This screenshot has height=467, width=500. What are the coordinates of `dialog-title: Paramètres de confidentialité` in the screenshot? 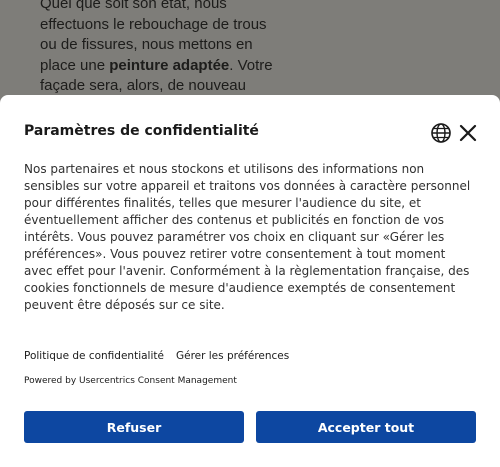 It's located at (141, 131).